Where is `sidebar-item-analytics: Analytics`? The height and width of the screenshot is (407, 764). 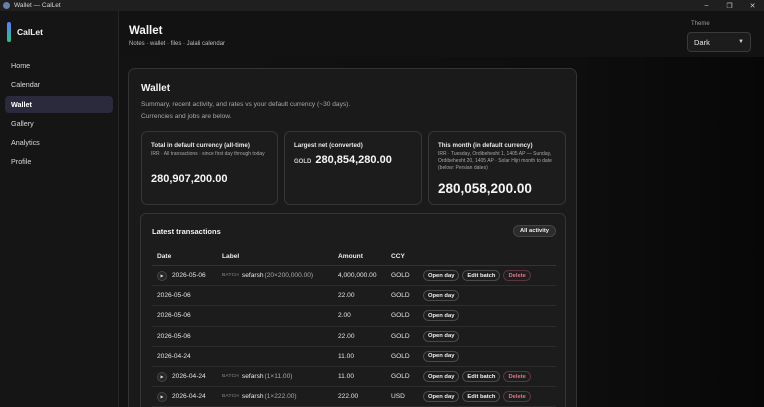 sidebar-item-analytics: Analytics is located at coordinates (59, 142).